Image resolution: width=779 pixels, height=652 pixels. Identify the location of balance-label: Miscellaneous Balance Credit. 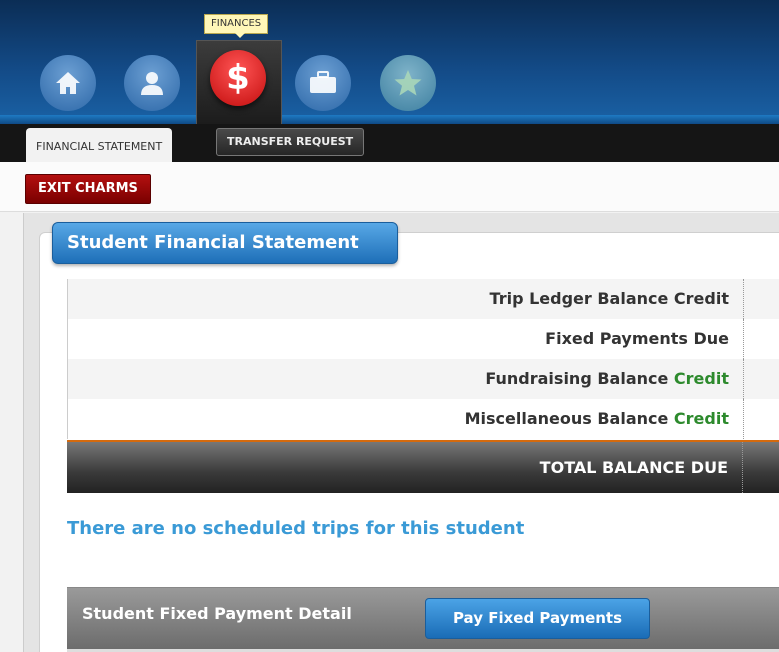
(406, 419).